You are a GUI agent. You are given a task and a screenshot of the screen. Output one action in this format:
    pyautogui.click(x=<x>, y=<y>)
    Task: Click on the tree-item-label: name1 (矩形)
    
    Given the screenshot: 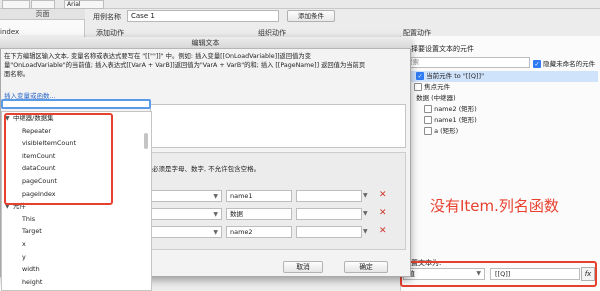 What is the action you would take?
    pyautogui.click(x=455, y=120)
    